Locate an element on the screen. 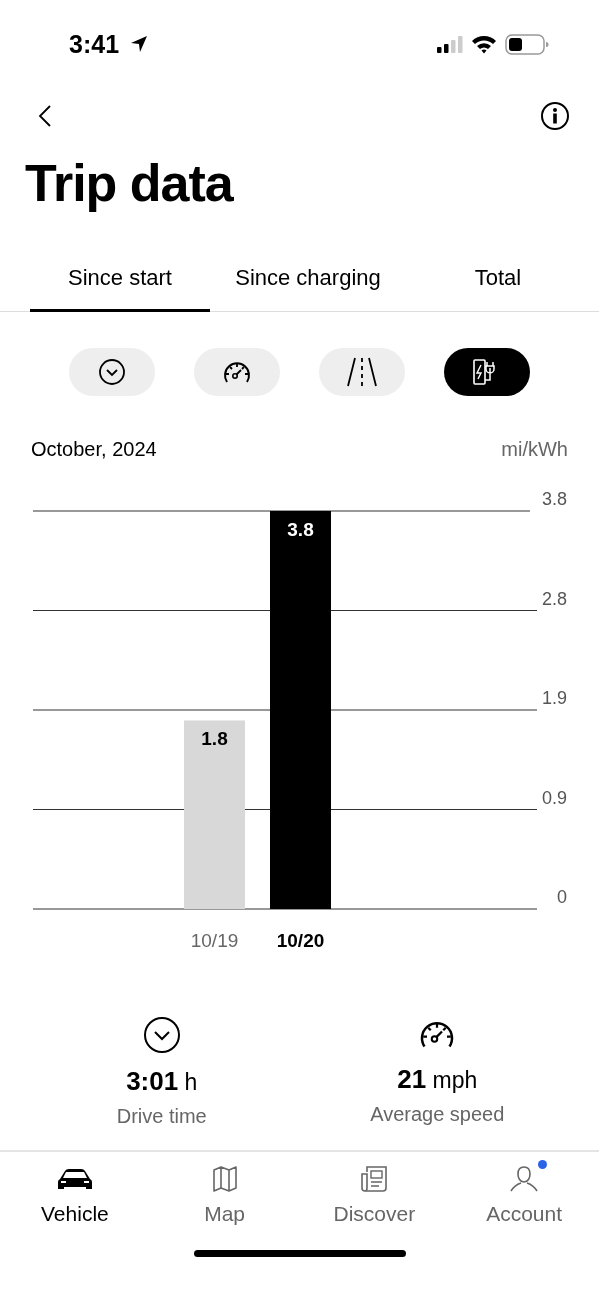 The image size is (599, 1300). clock-filter-button is located at coordinates (112, 372).